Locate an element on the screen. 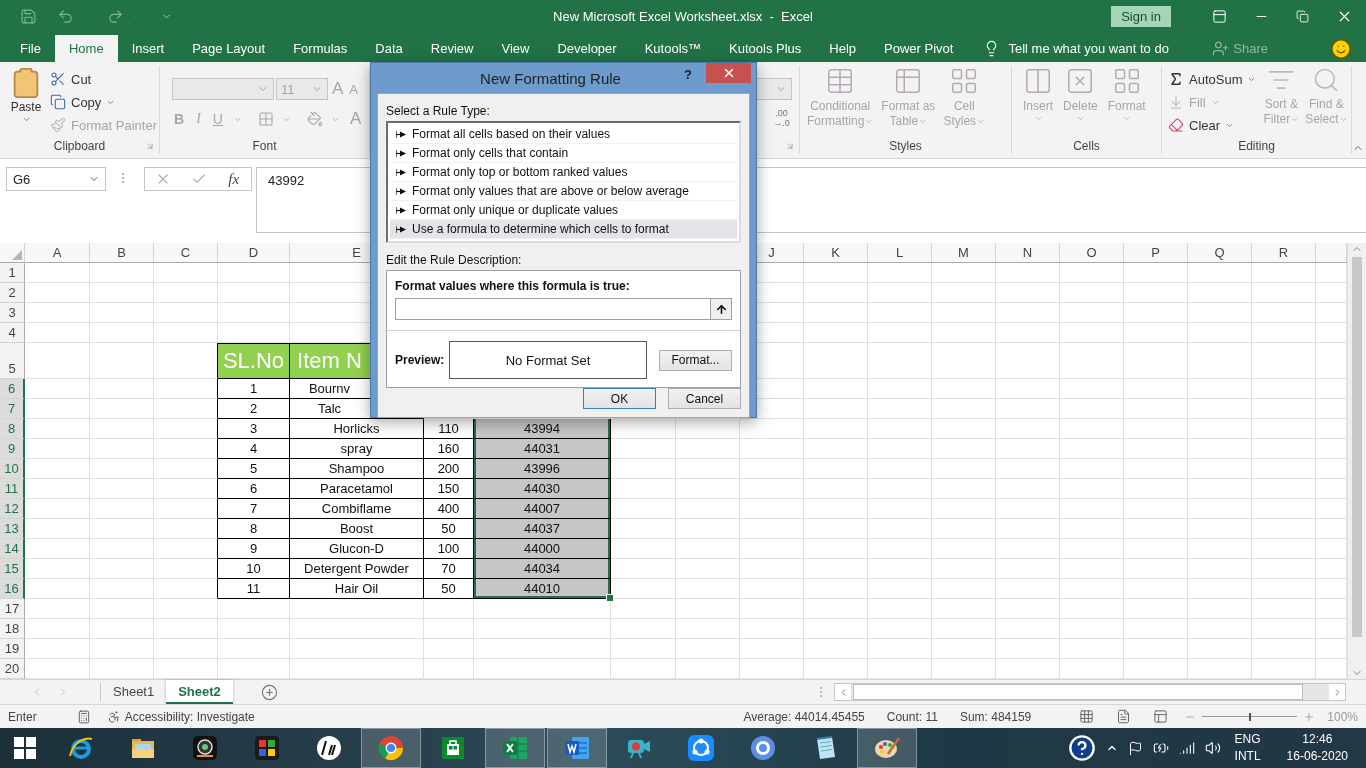 The image size is (1366, 768). column-header: D is located at coordinates (254, 253).